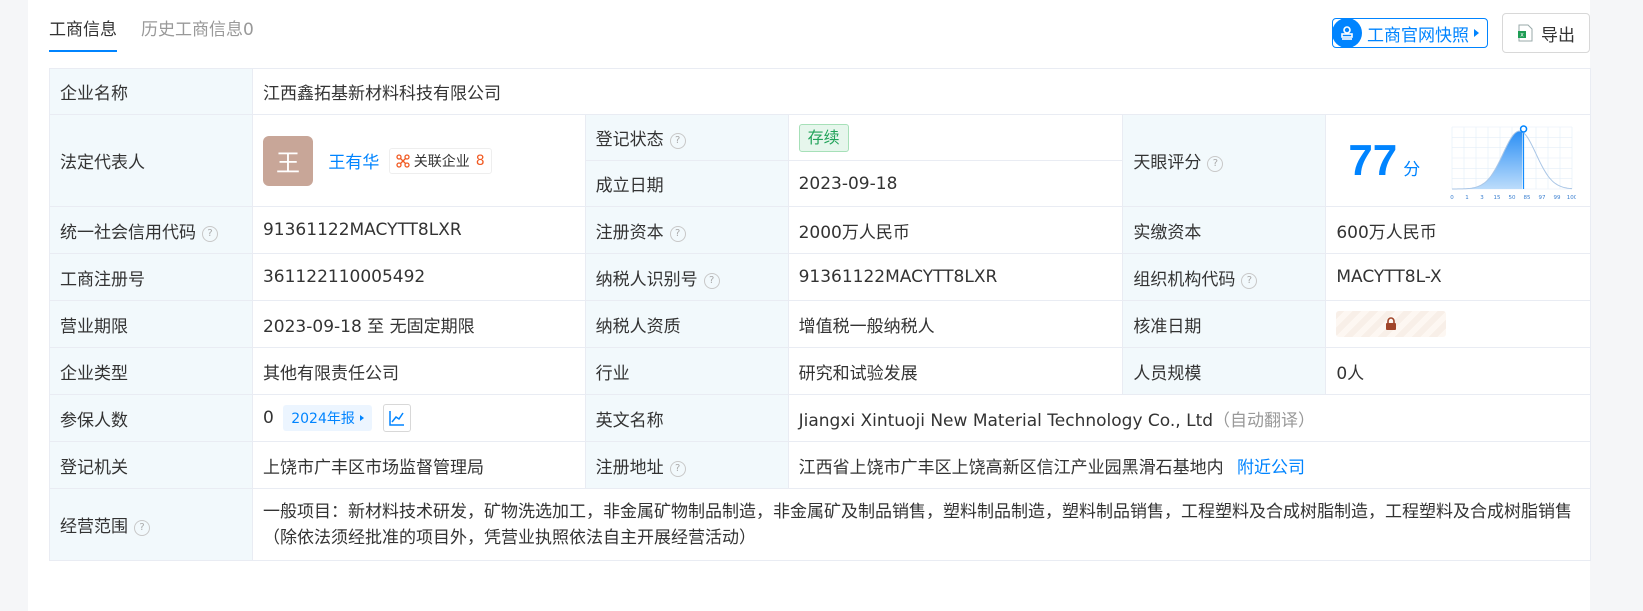 The width and height of the screenshot is (1643, 611). I want to click on reg-no-label: 工商注册号, so click(151, 277).